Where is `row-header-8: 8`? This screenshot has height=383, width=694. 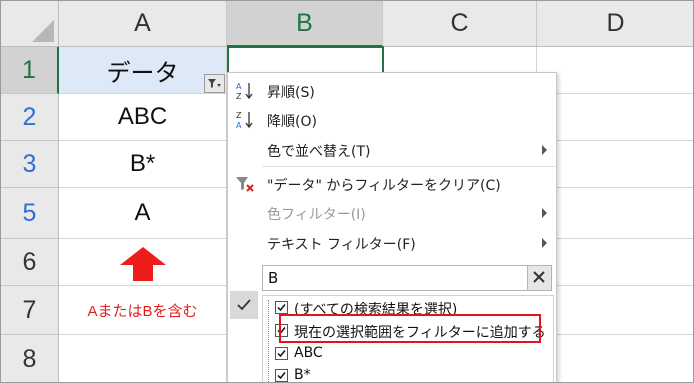 row-header-8: 8 is located at coordinates (30, 358).